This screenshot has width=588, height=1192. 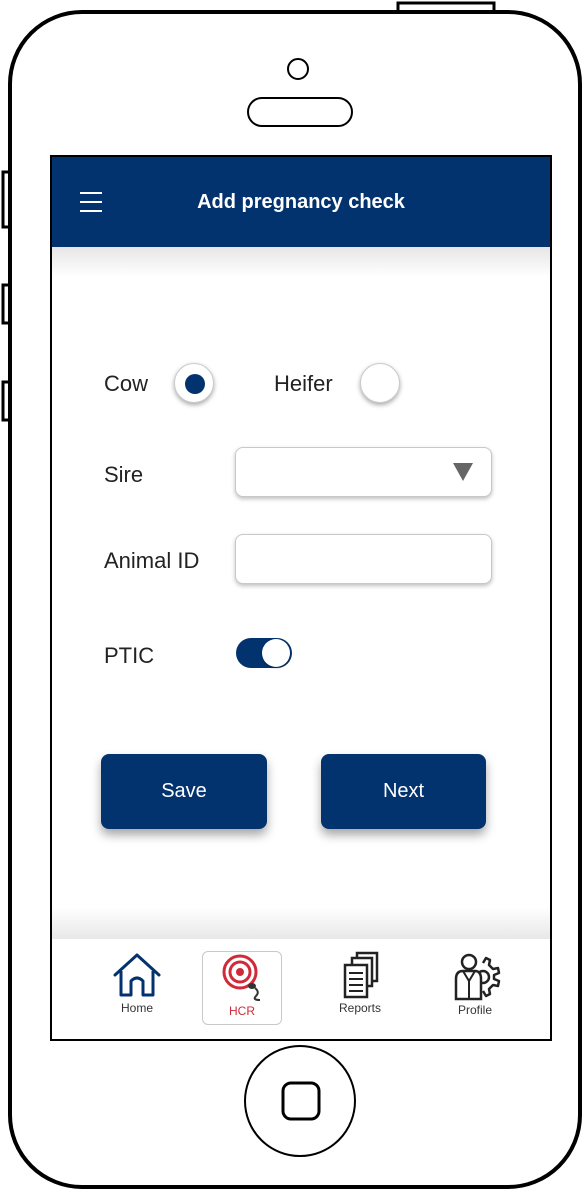 What do you see at coordinates (380, 383) in the screenshot?
I see `heifer-radio` at bounding box center [380, 383].